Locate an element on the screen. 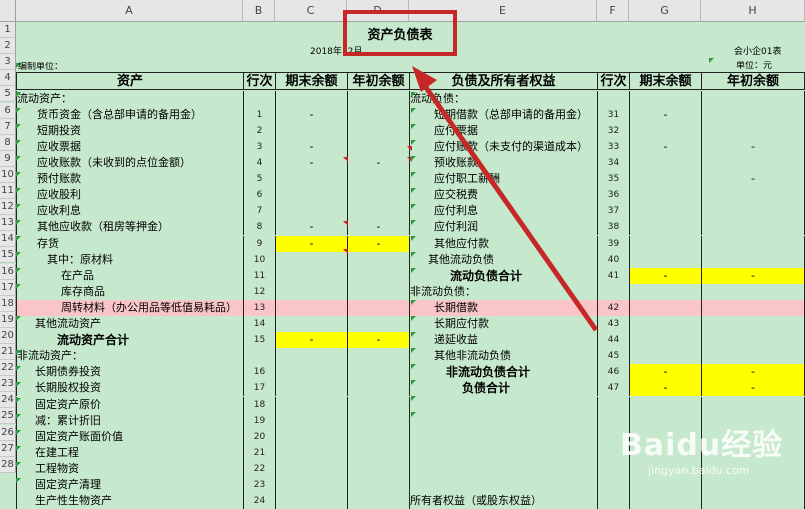  watermark-url: jingyan.baidu.com is located at coordinates (699, 470).